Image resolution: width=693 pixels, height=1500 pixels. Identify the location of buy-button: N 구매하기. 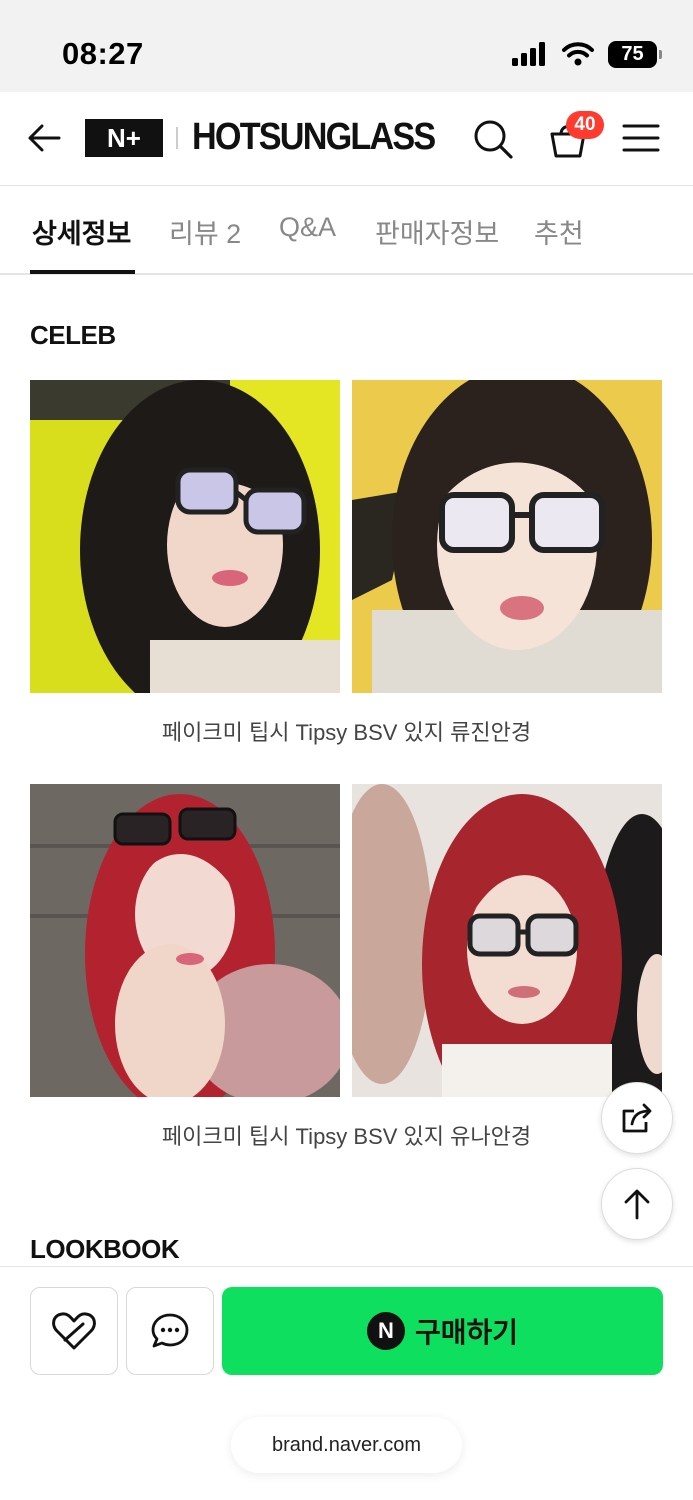
(442, 1331).